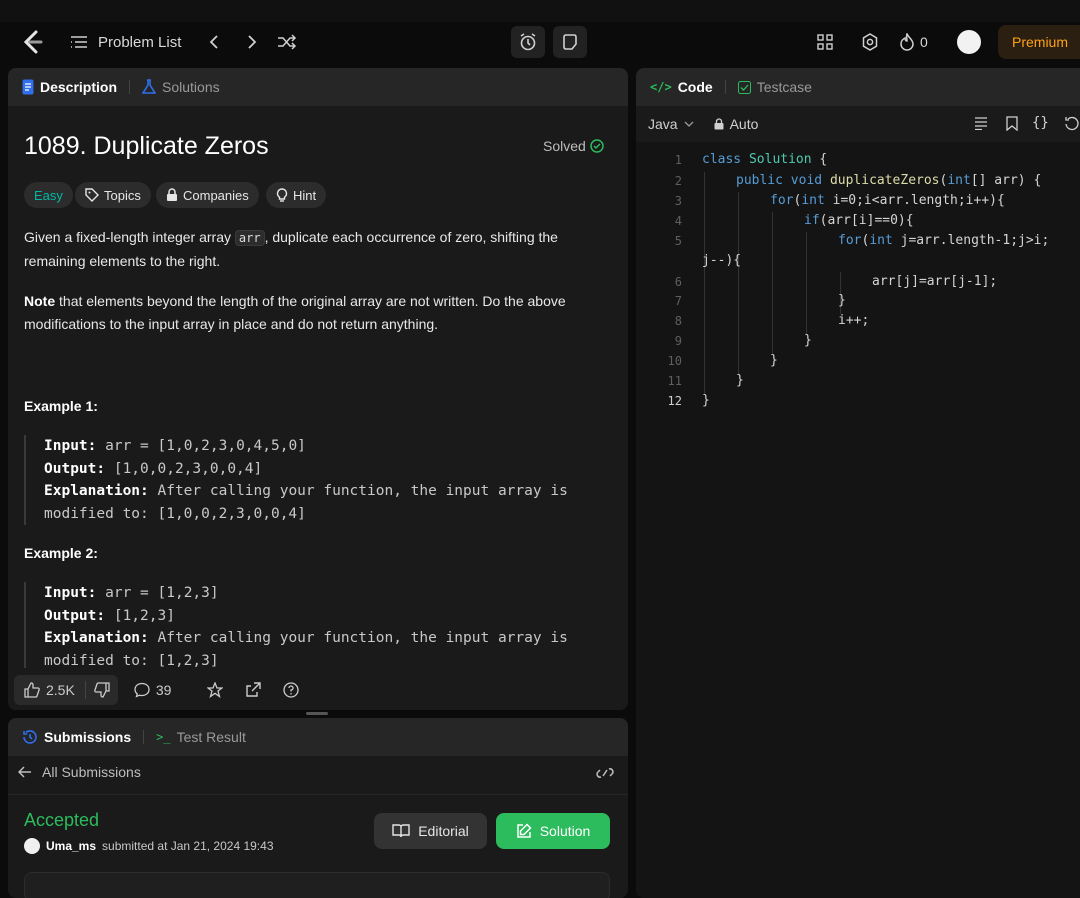  I want to click on code-line-8: i++;, so click(854, 320).